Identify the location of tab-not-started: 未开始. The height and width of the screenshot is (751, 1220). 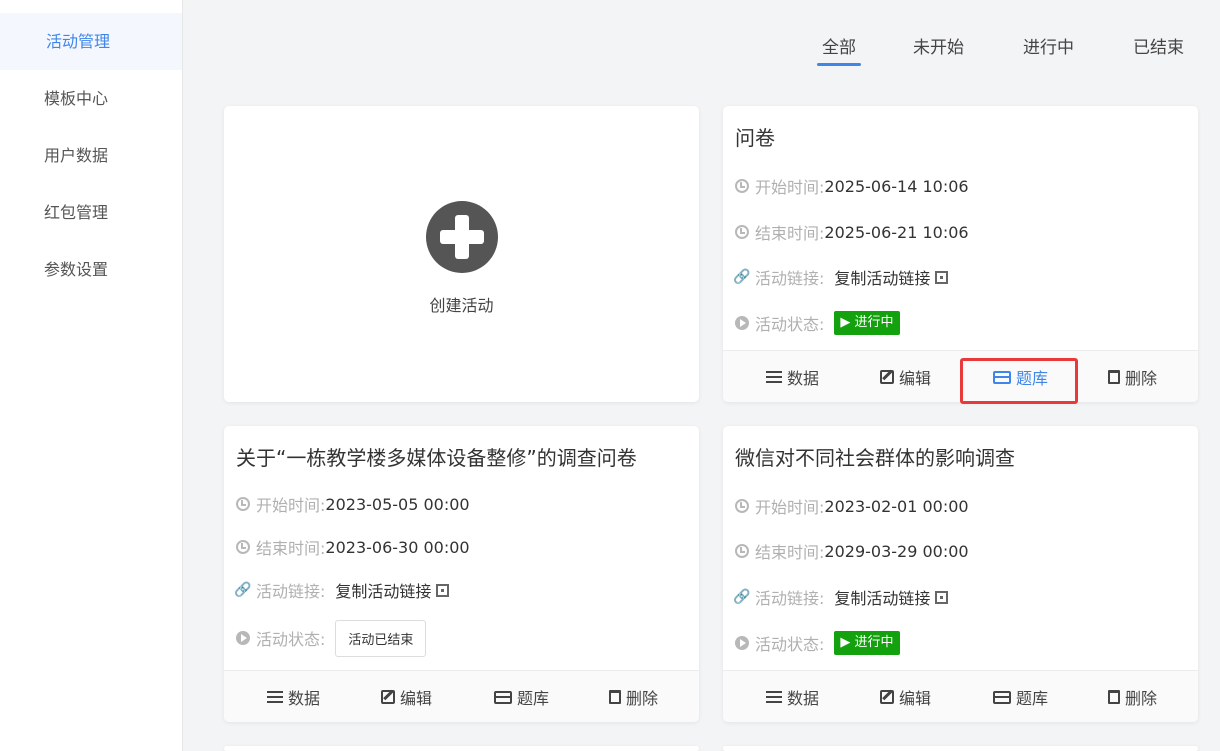
(938, 45).